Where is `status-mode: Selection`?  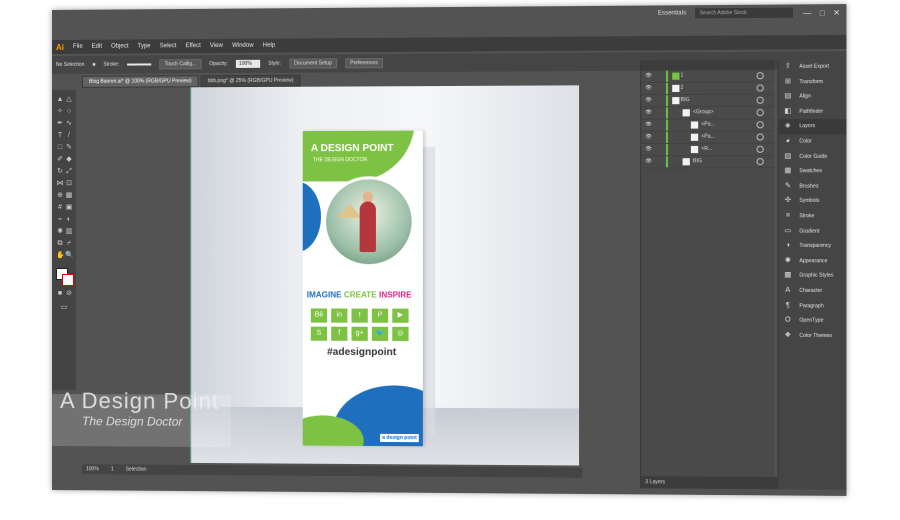 status-mode: Selection is located at coordinates (136, 469).